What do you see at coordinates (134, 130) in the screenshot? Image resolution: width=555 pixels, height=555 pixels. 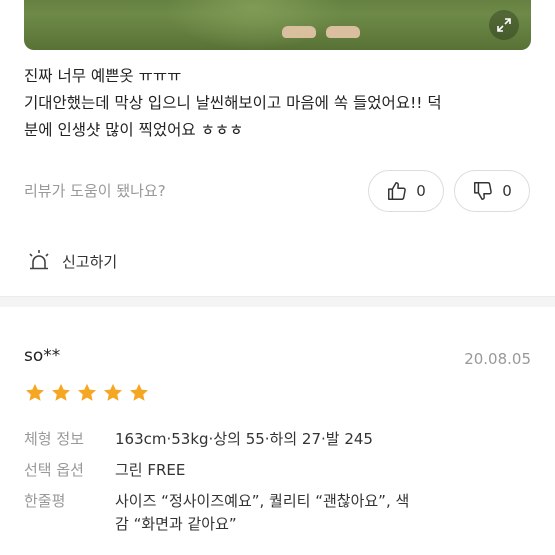 I see `review-line: 분에 인생샷 많이 찍었어요 ㅎㅎㅎ` at bounding box center [134, 130].